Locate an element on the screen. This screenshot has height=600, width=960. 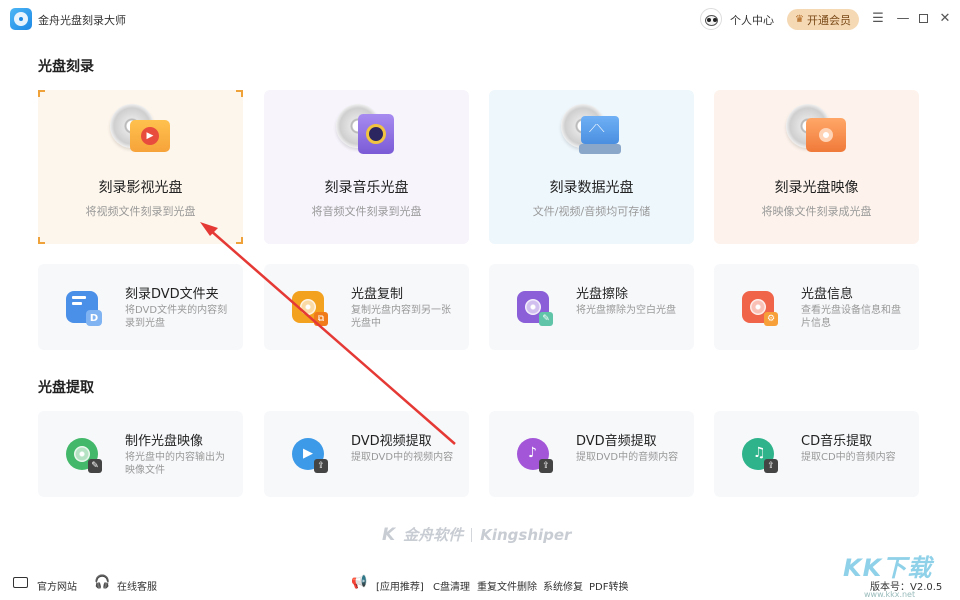
card-desc: 文件/视频/音频均可存储 is located at coordinates (591, 211).